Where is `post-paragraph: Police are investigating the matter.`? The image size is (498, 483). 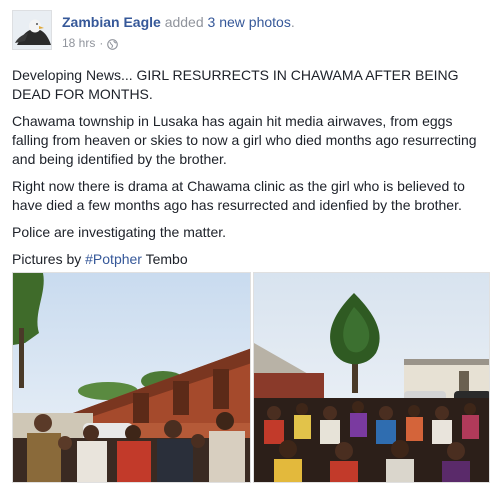
post-paragraph: Police are investigating the matter. is located at coordinates (119, 232).